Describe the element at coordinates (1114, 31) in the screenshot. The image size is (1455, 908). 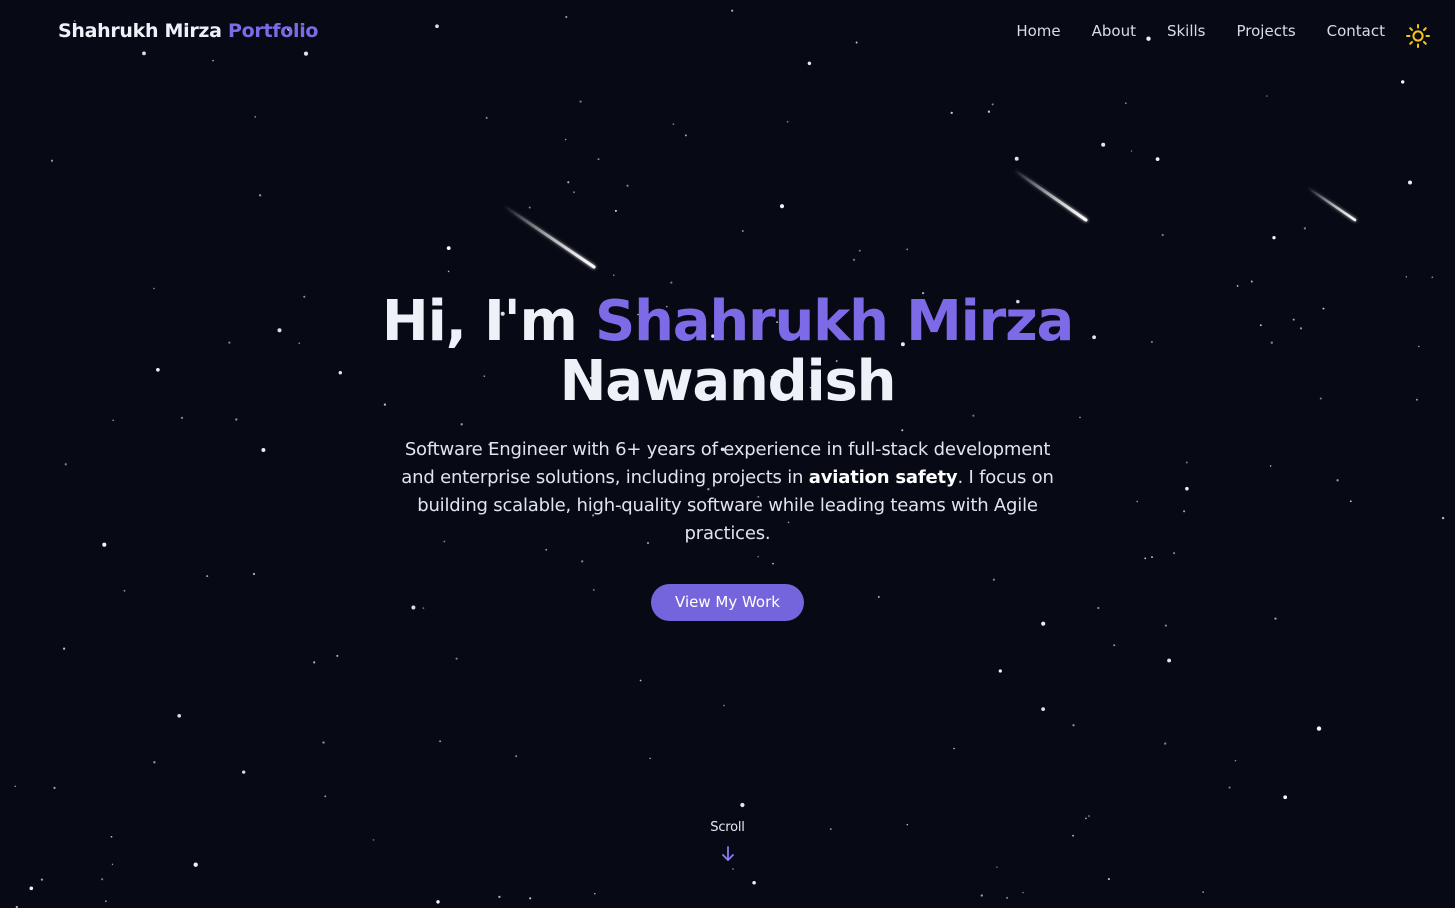
I see `nav-link-about: About` at that location.